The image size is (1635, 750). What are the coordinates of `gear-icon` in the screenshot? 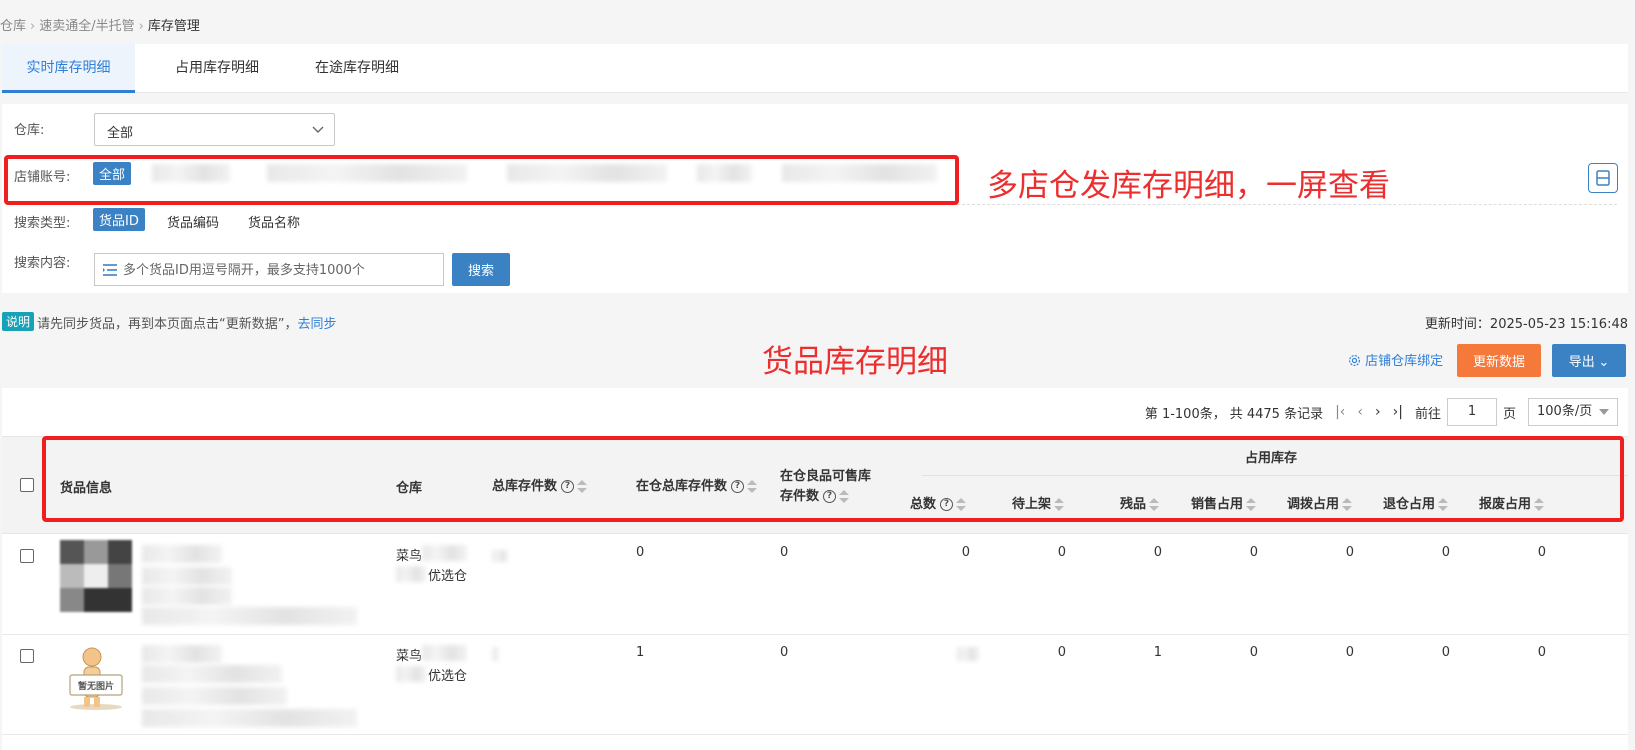 It's located at (1354, 360).